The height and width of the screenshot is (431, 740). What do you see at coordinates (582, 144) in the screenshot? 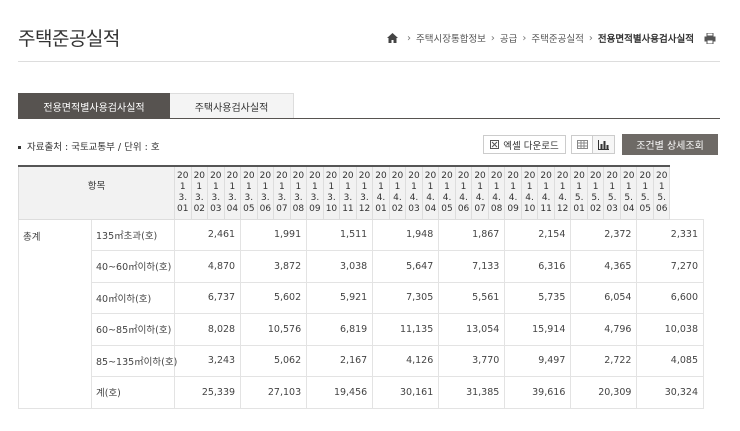
I see `grid-view-button` at bounding box center [582, 144].